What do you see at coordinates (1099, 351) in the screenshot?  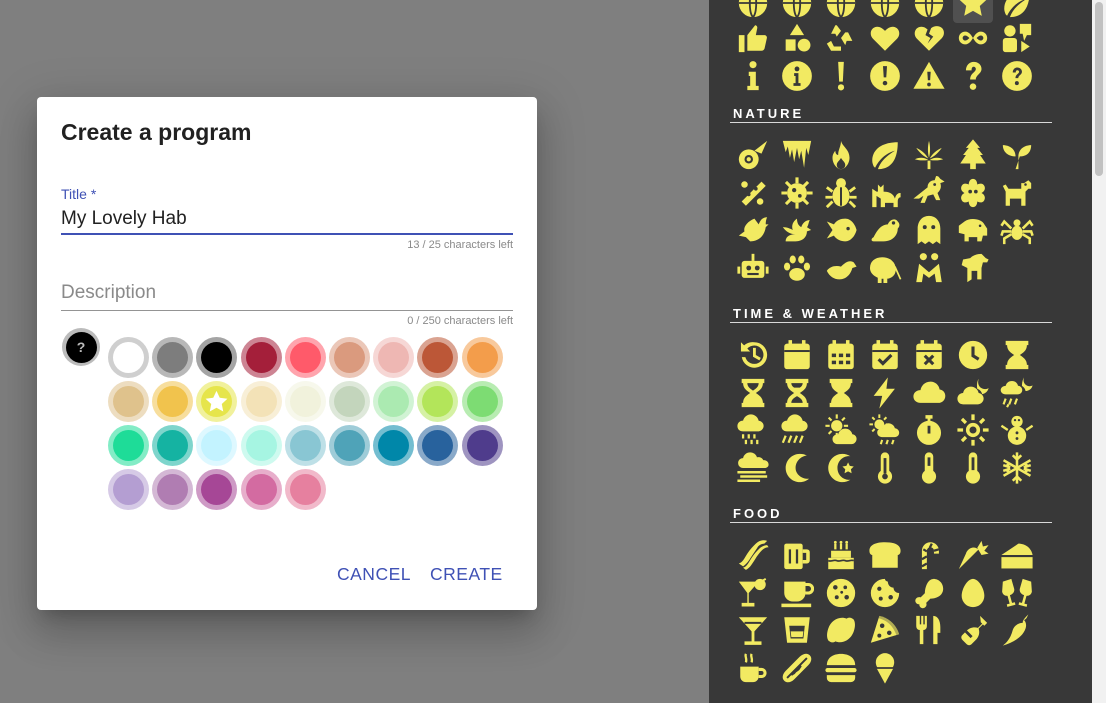 I see `panel-scrollbar` at bounding box center [1099, 351].